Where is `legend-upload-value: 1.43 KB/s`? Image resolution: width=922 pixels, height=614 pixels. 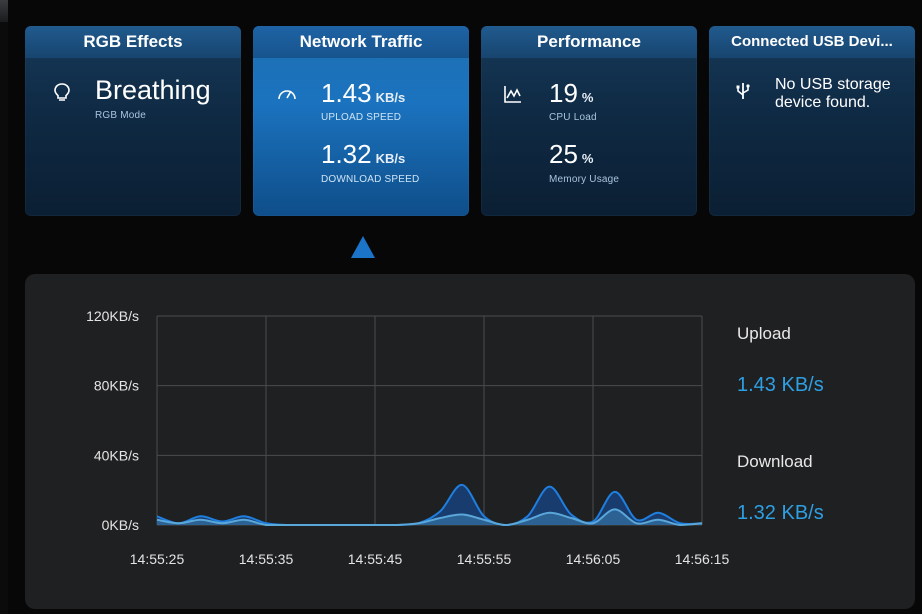 legend-upload-value: 1.43 KB/s is located at coordinates (780, 385).